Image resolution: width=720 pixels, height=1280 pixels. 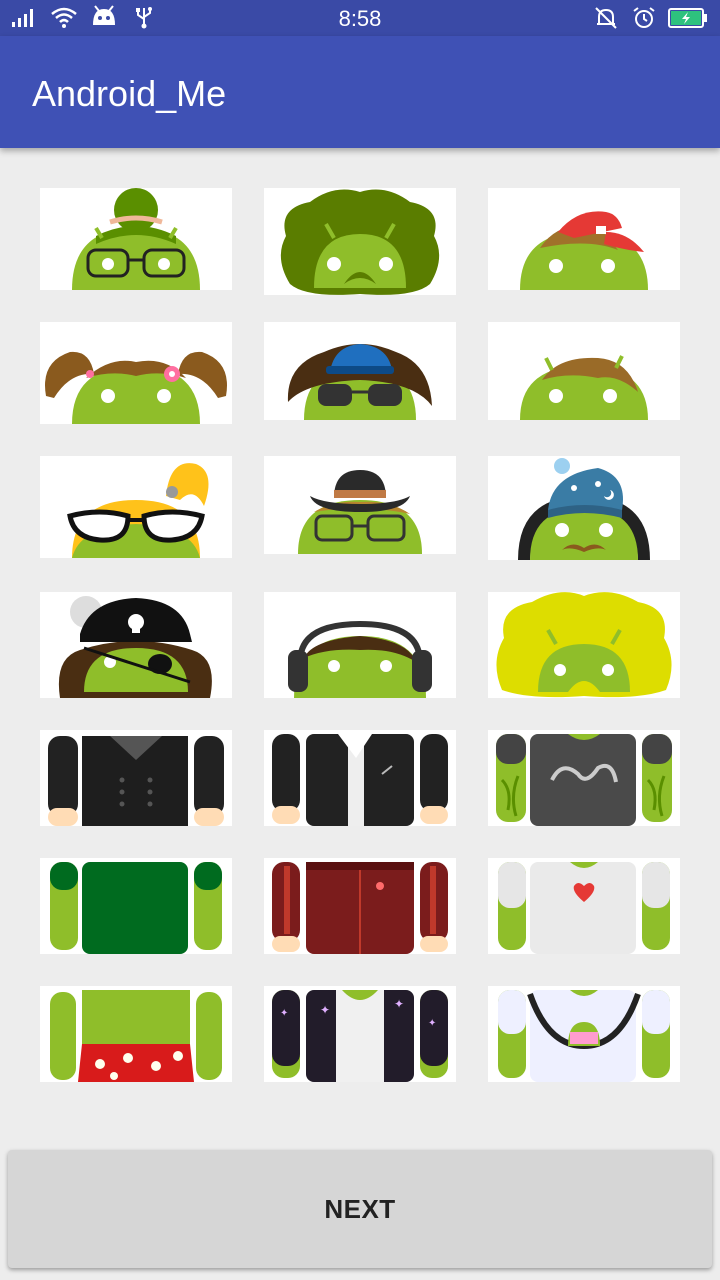 What do you see at coordinates (360, 906) in the screenshot?
I see `tile-body-red-track-jacket` at bounding box center [360, 906].